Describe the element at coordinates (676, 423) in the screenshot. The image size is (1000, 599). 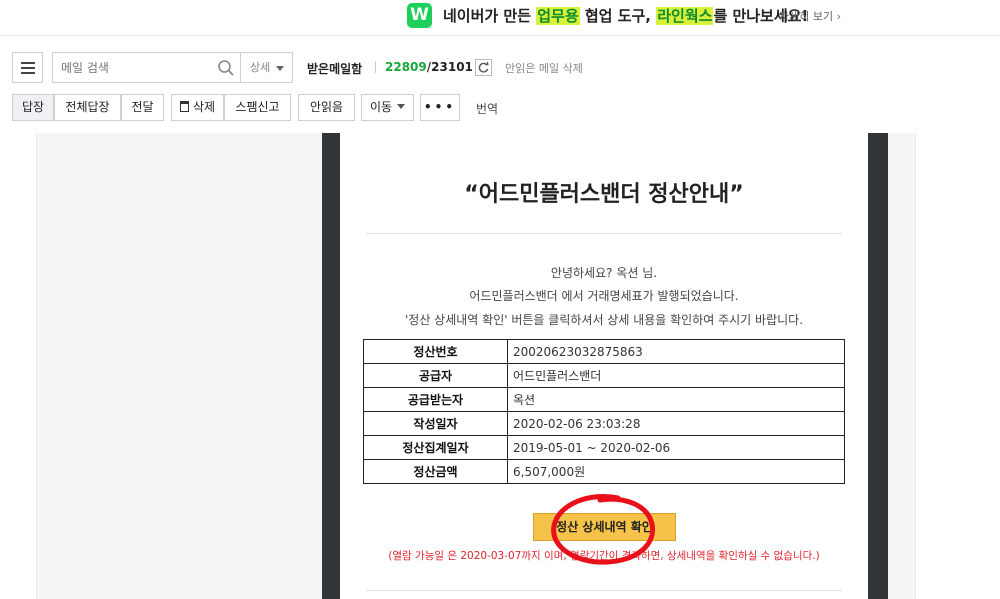
I see `row-value: 2020-02-06 23:03:28` at that location.